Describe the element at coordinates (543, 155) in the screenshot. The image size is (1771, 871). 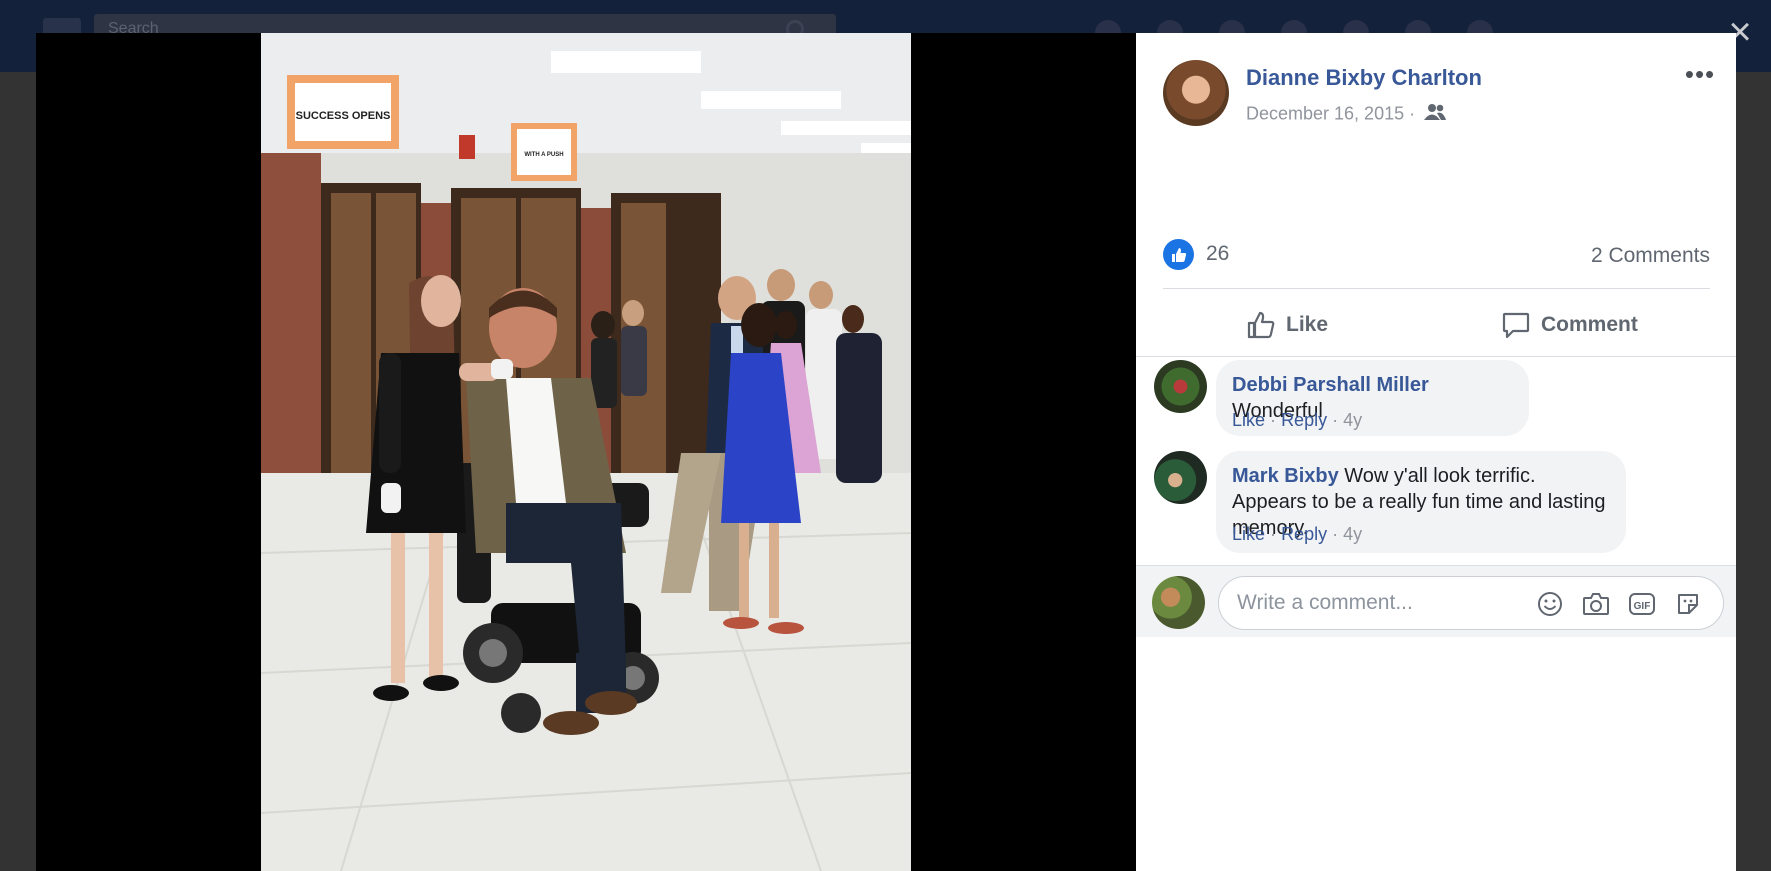
I see `sign-with-a-push: WITH A PUSH` at that location.